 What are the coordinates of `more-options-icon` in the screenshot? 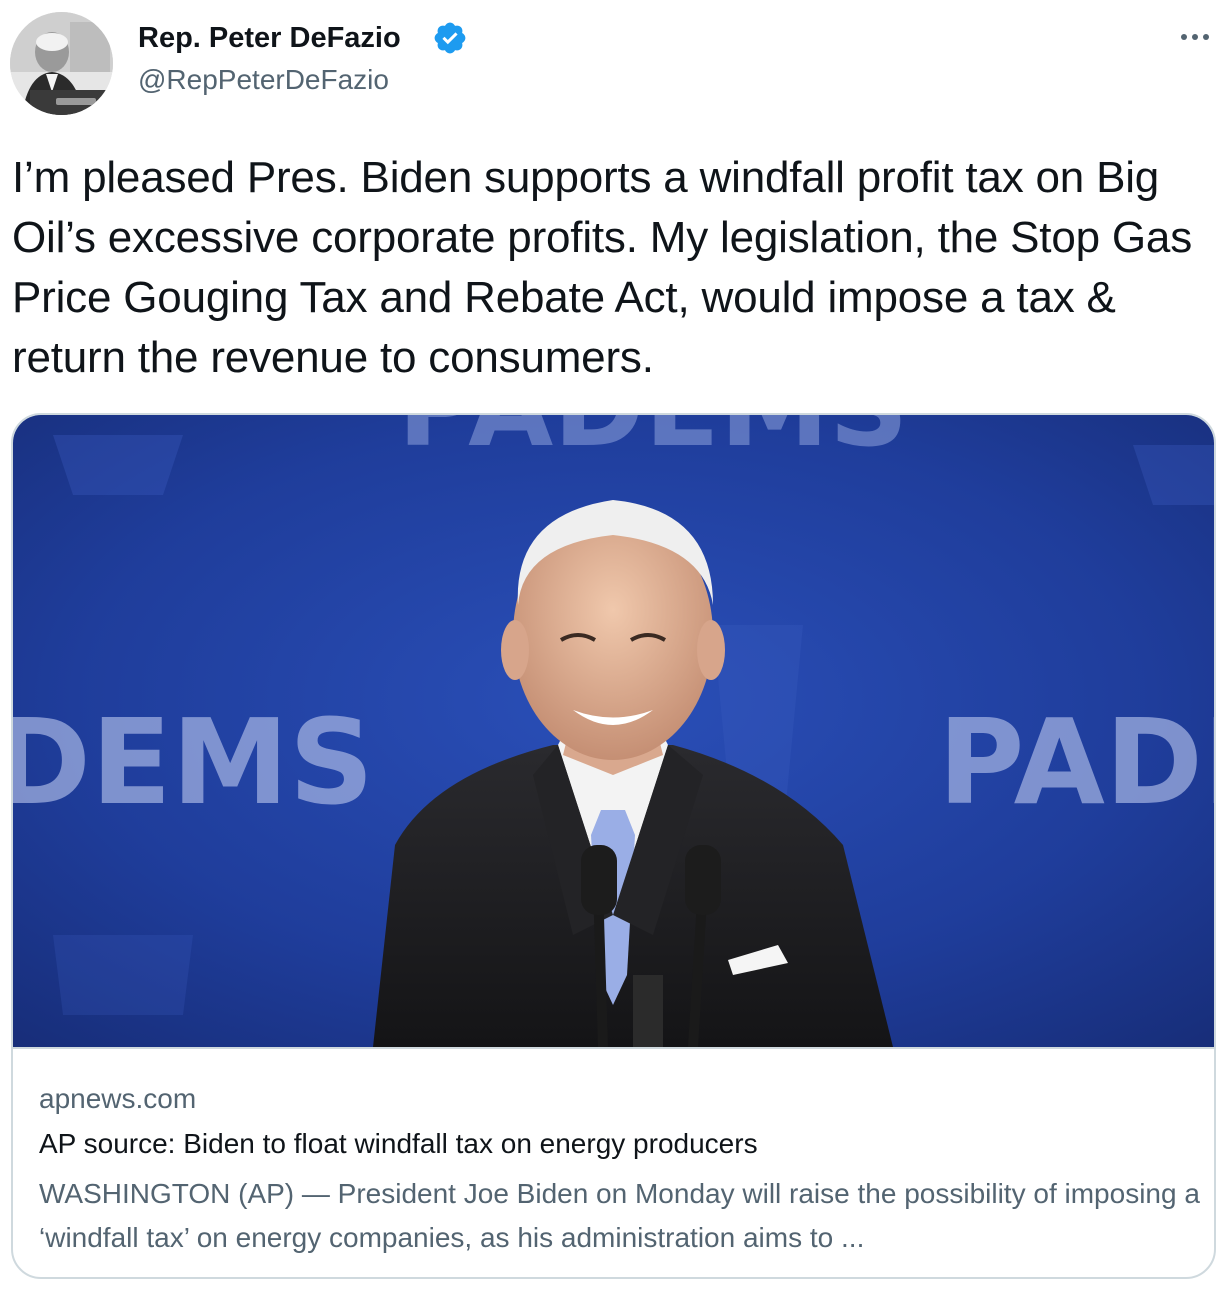 It's located at (1195, 37).